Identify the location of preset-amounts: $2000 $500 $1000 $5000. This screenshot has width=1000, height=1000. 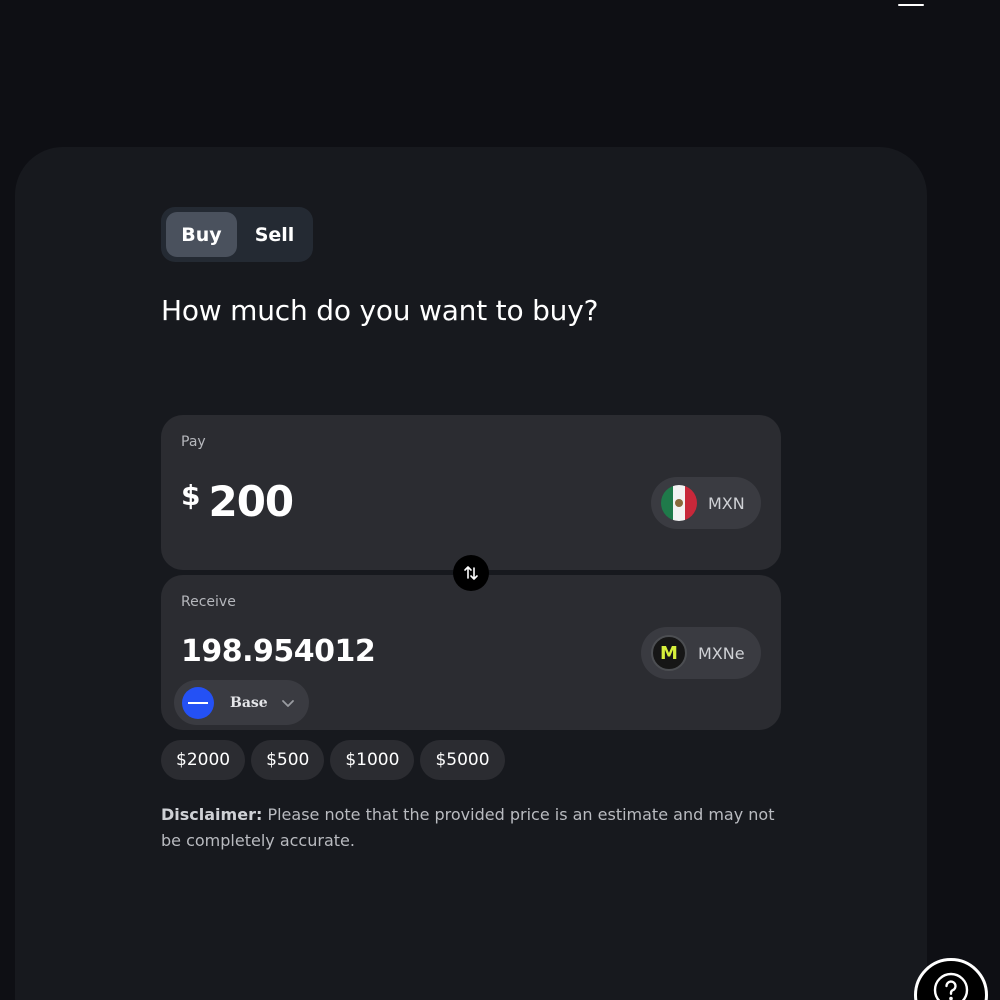
(333, 760).